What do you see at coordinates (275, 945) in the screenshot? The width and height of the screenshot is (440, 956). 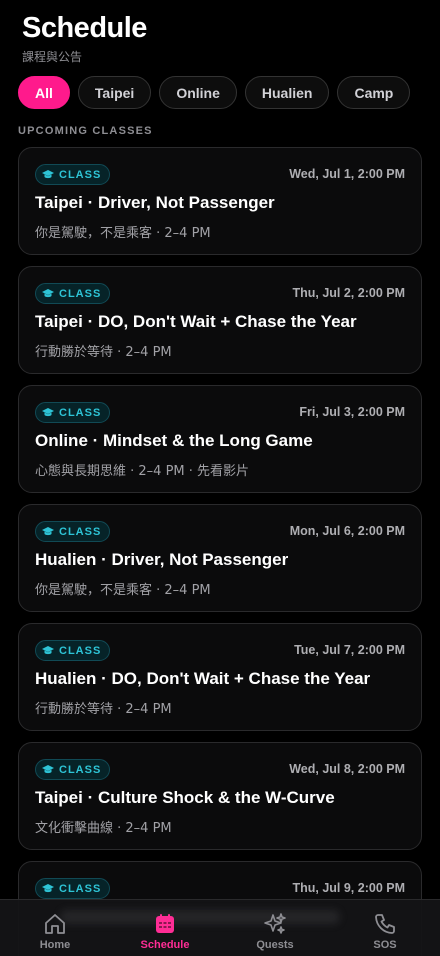 I see `tab-label: Quests` at bounding box center [275, 945].